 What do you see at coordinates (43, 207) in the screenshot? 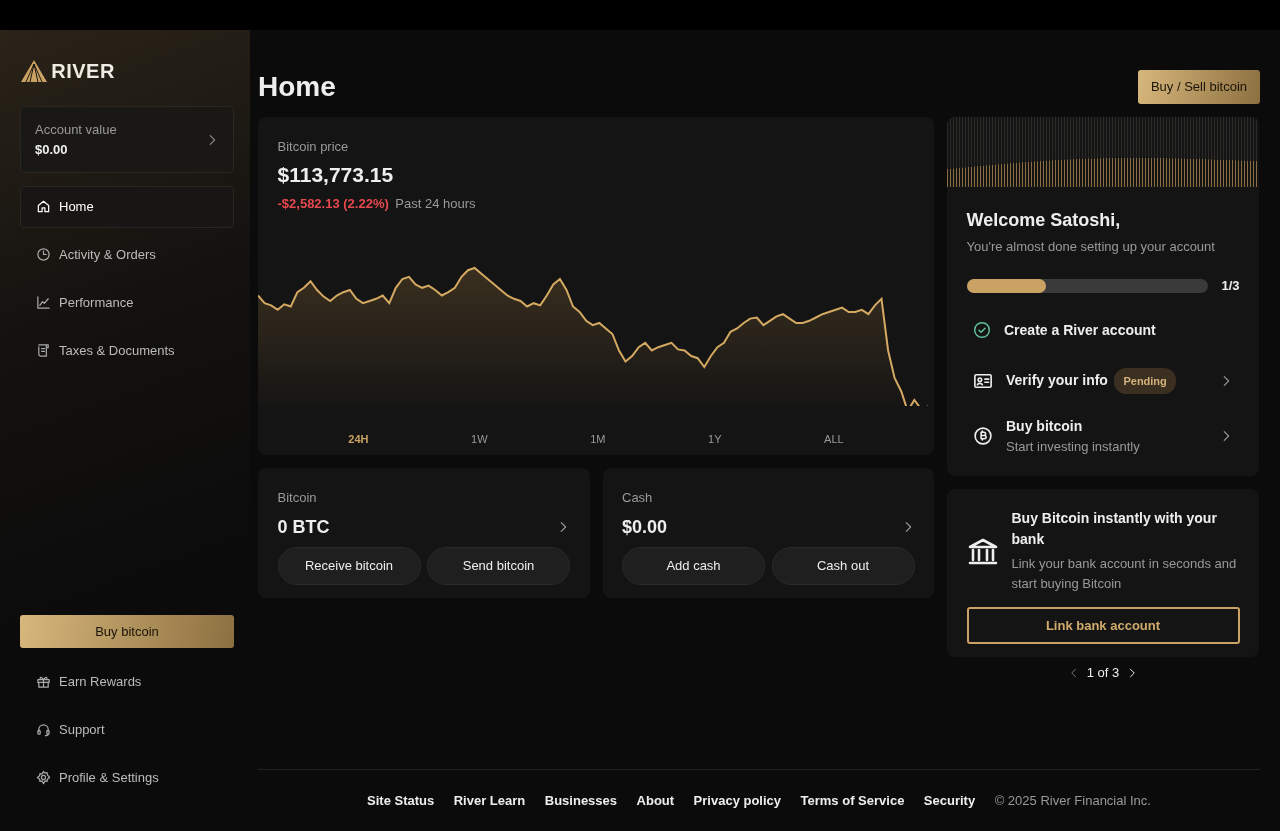
I see `home-icon` at bounding box center [43, 207].